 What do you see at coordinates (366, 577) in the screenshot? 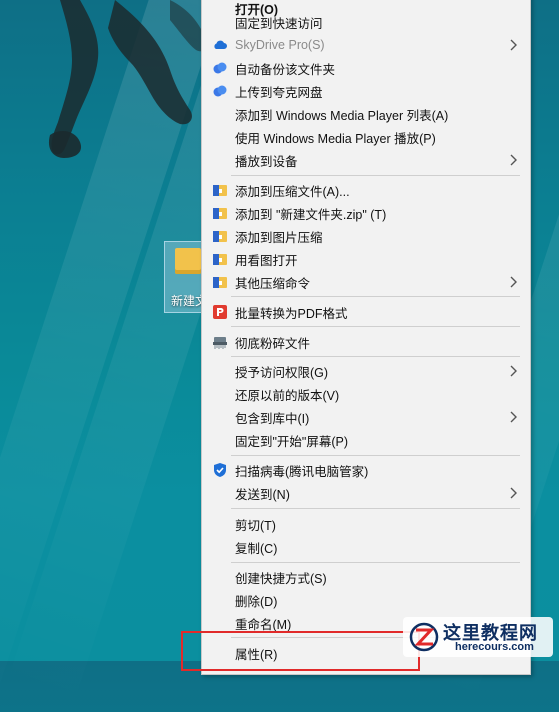
I see `menu-item-create-shortcut: 创建快捷方式(S)` at bounding box center [366, 577].